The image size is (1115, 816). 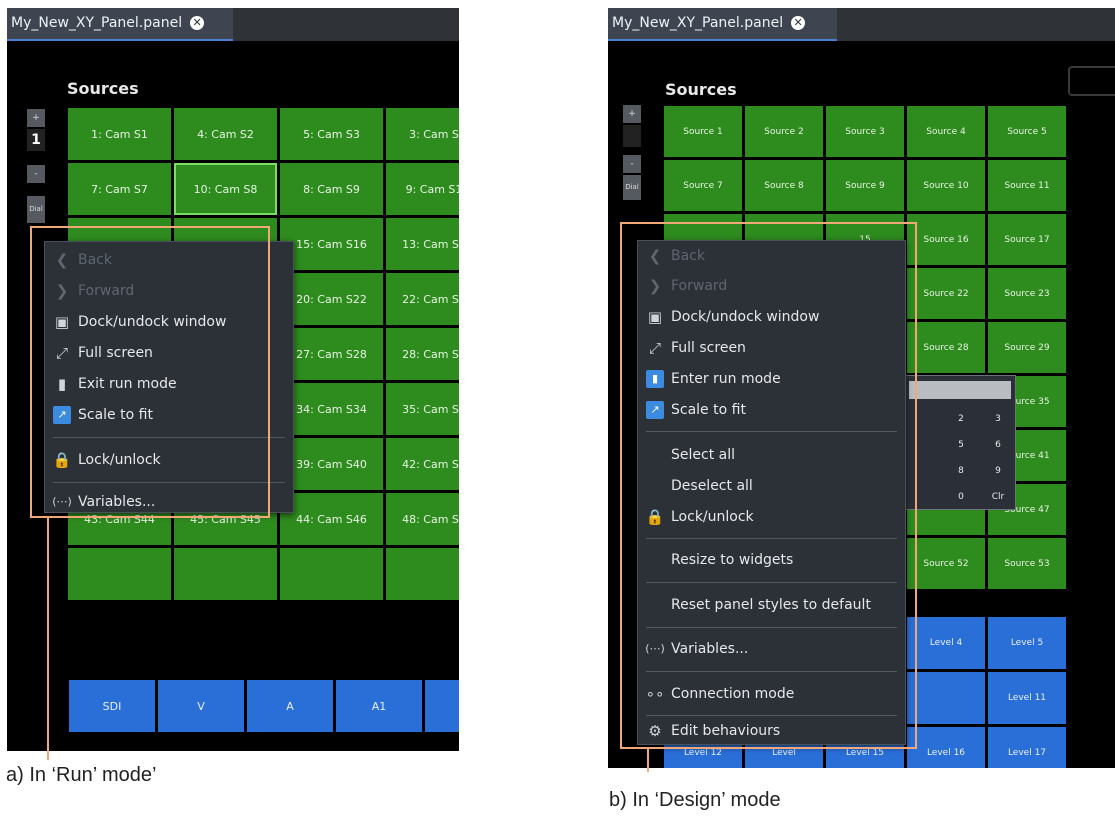 I want to click on source-button: 28: Cam S29, so click(x=422, y=354).